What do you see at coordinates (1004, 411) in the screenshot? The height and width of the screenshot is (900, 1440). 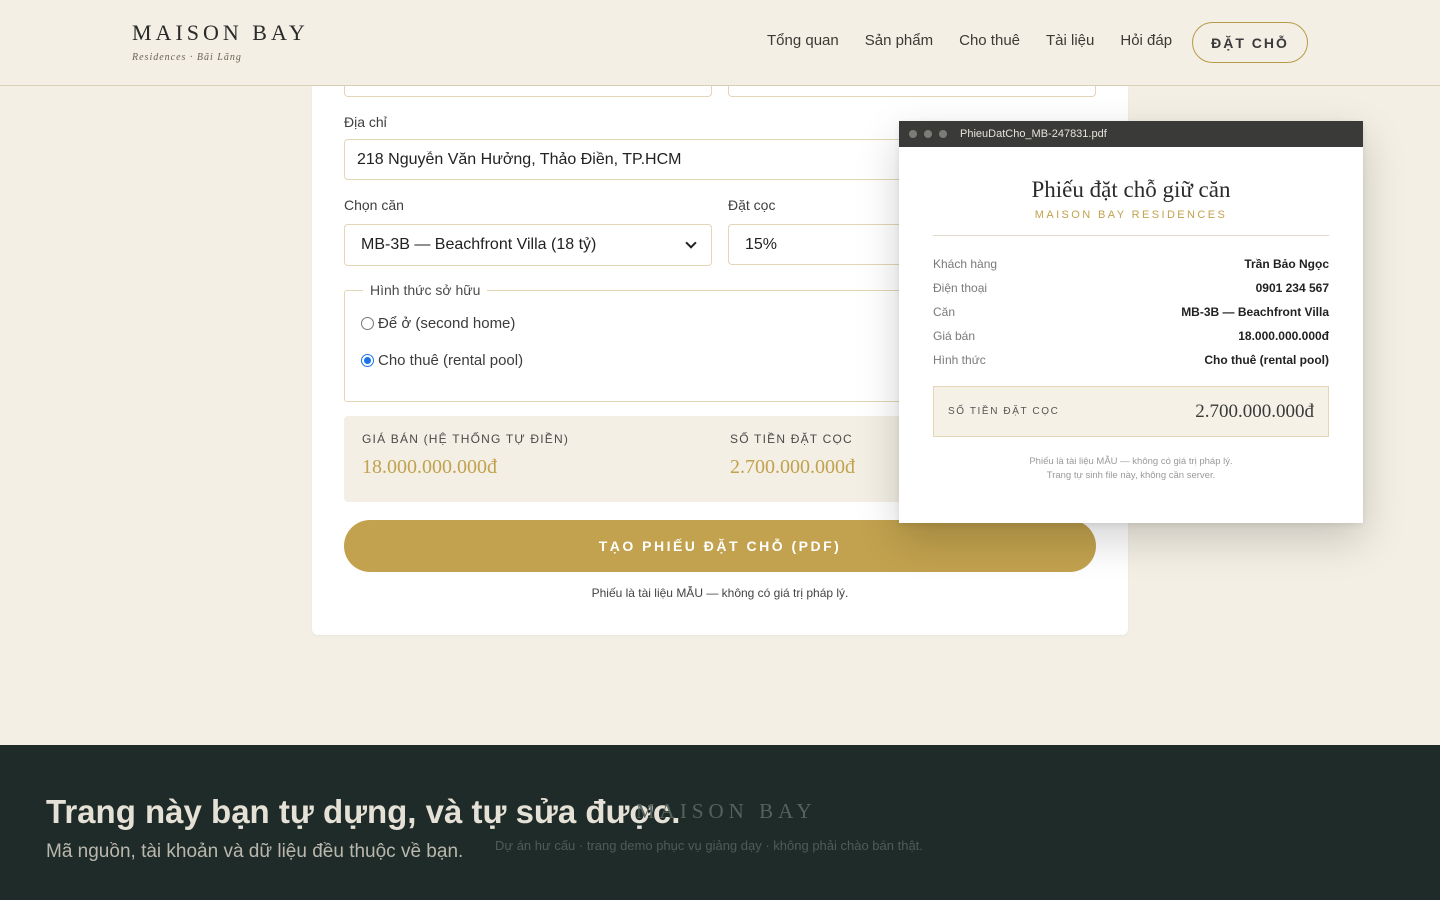 I see `pdf-deposit-label: SỐ TIỀN ĐẶT CỌC` at bounding box center [1004, 411].